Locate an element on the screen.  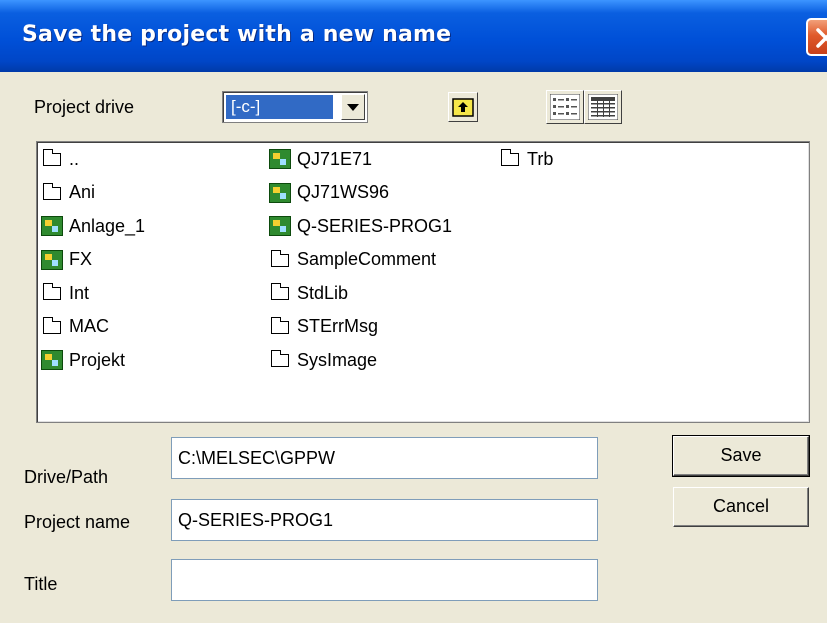
folder-item: .. is located at coordinates (60, 159).